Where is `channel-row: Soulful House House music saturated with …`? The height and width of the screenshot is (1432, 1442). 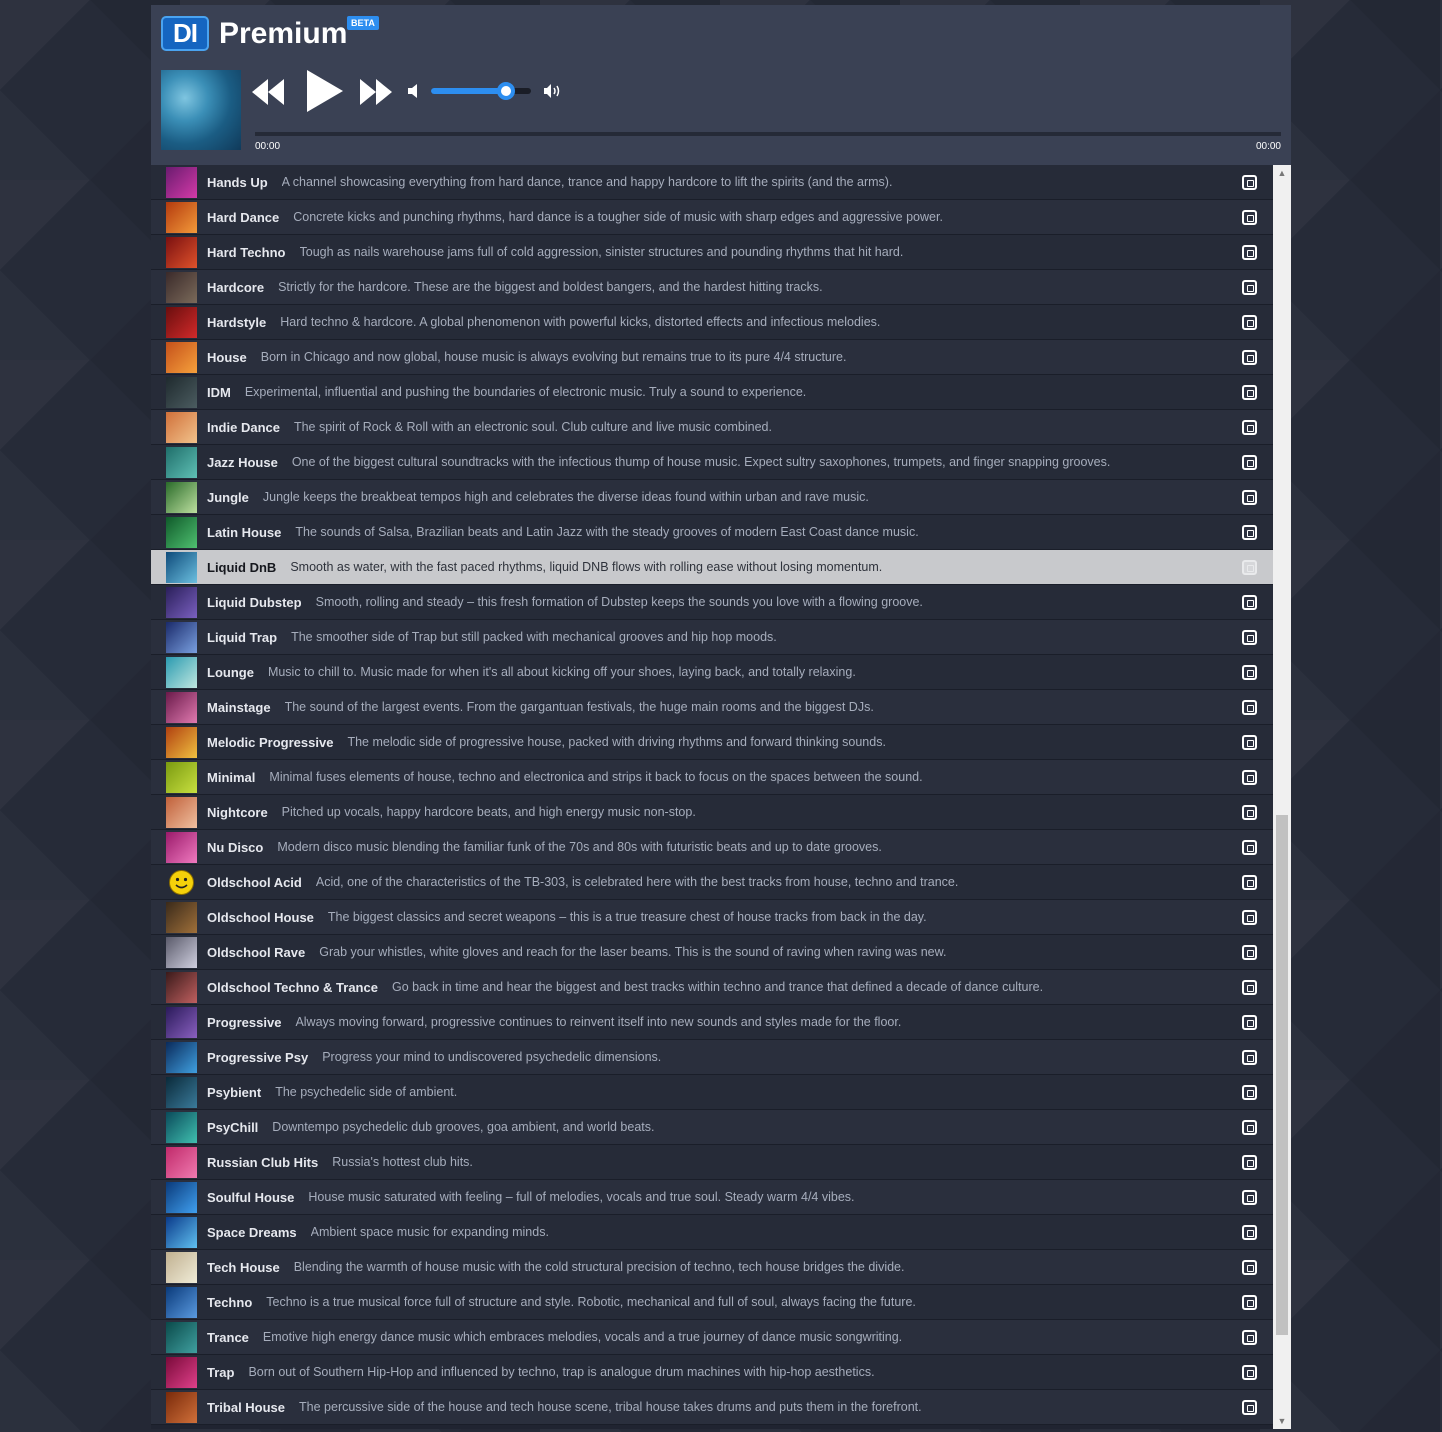
channel-row: Soulful House House music saturated with … is located at coordinates (712, 1197).